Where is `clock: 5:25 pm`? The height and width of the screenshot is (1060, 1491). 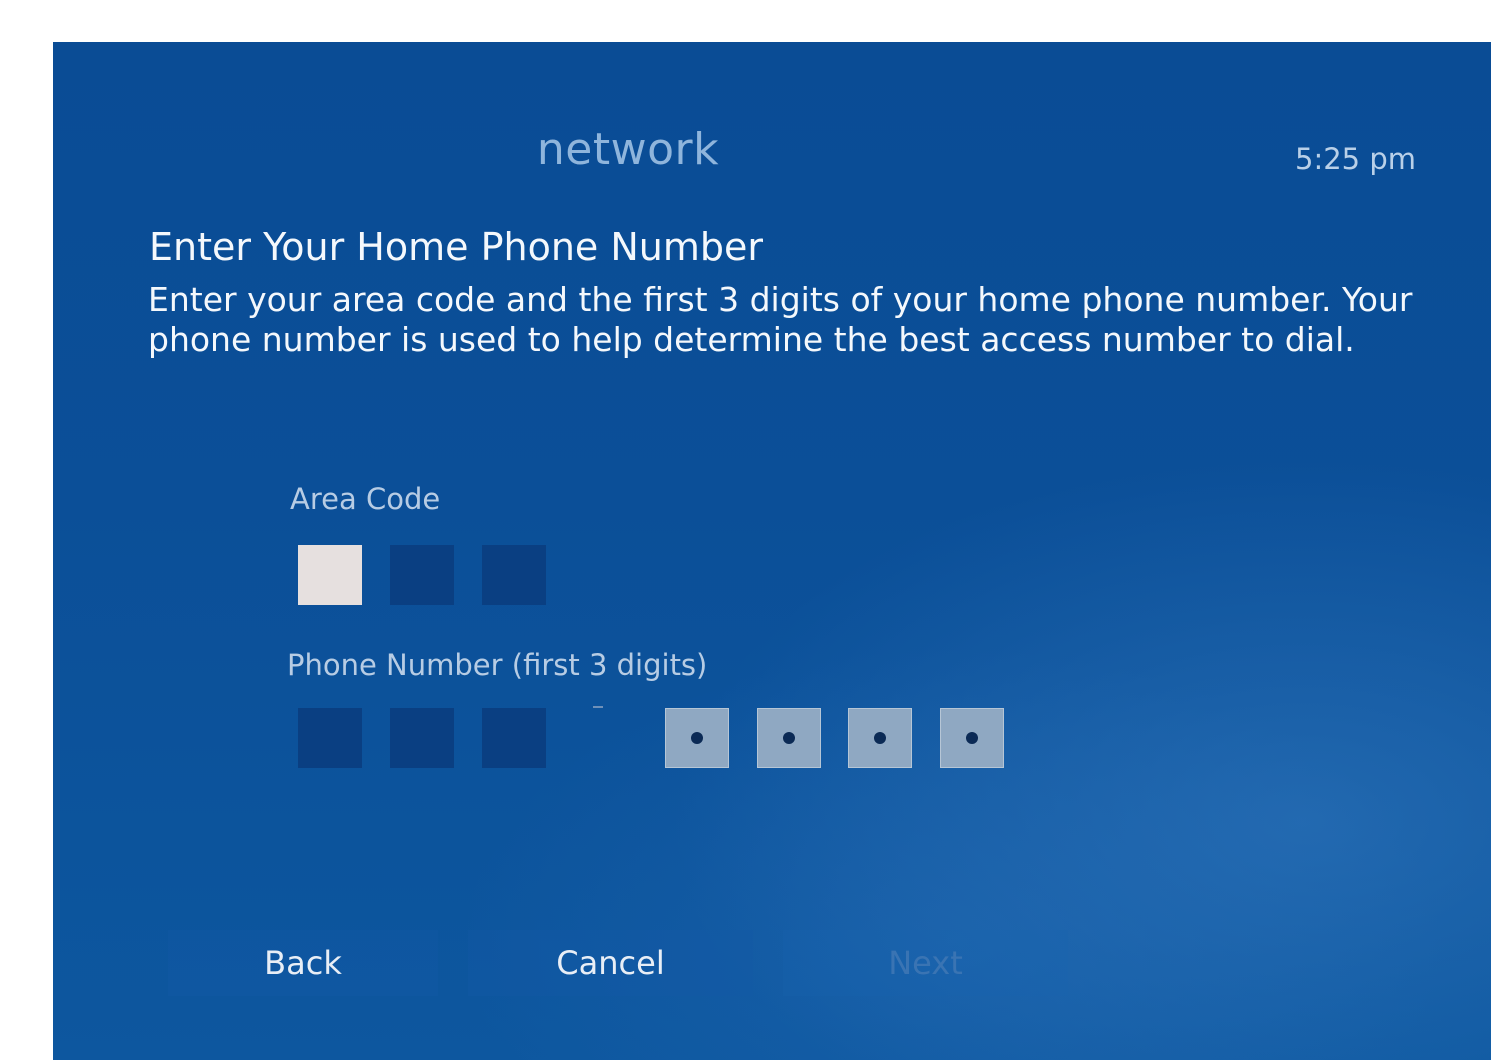
clock: 5:25 pm is located at coordinates (1355, 159).